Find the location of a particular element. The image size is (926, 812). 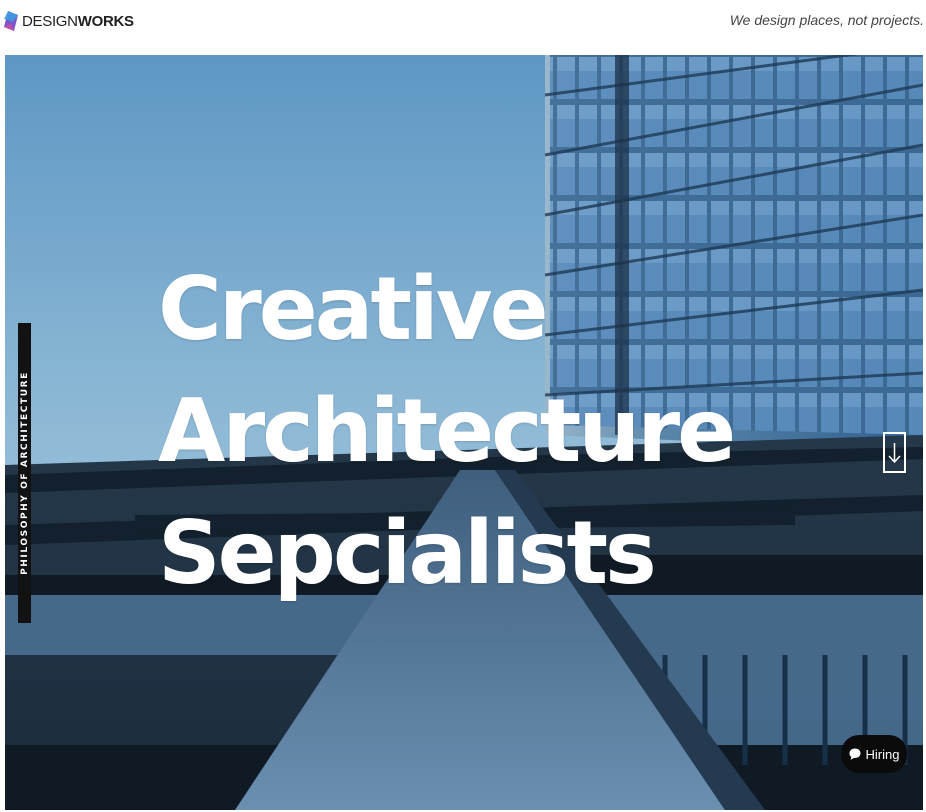

side-label-philosophy: PHILOSOPHY OF ARCHITECTURE is located at coordinates (24, 473).